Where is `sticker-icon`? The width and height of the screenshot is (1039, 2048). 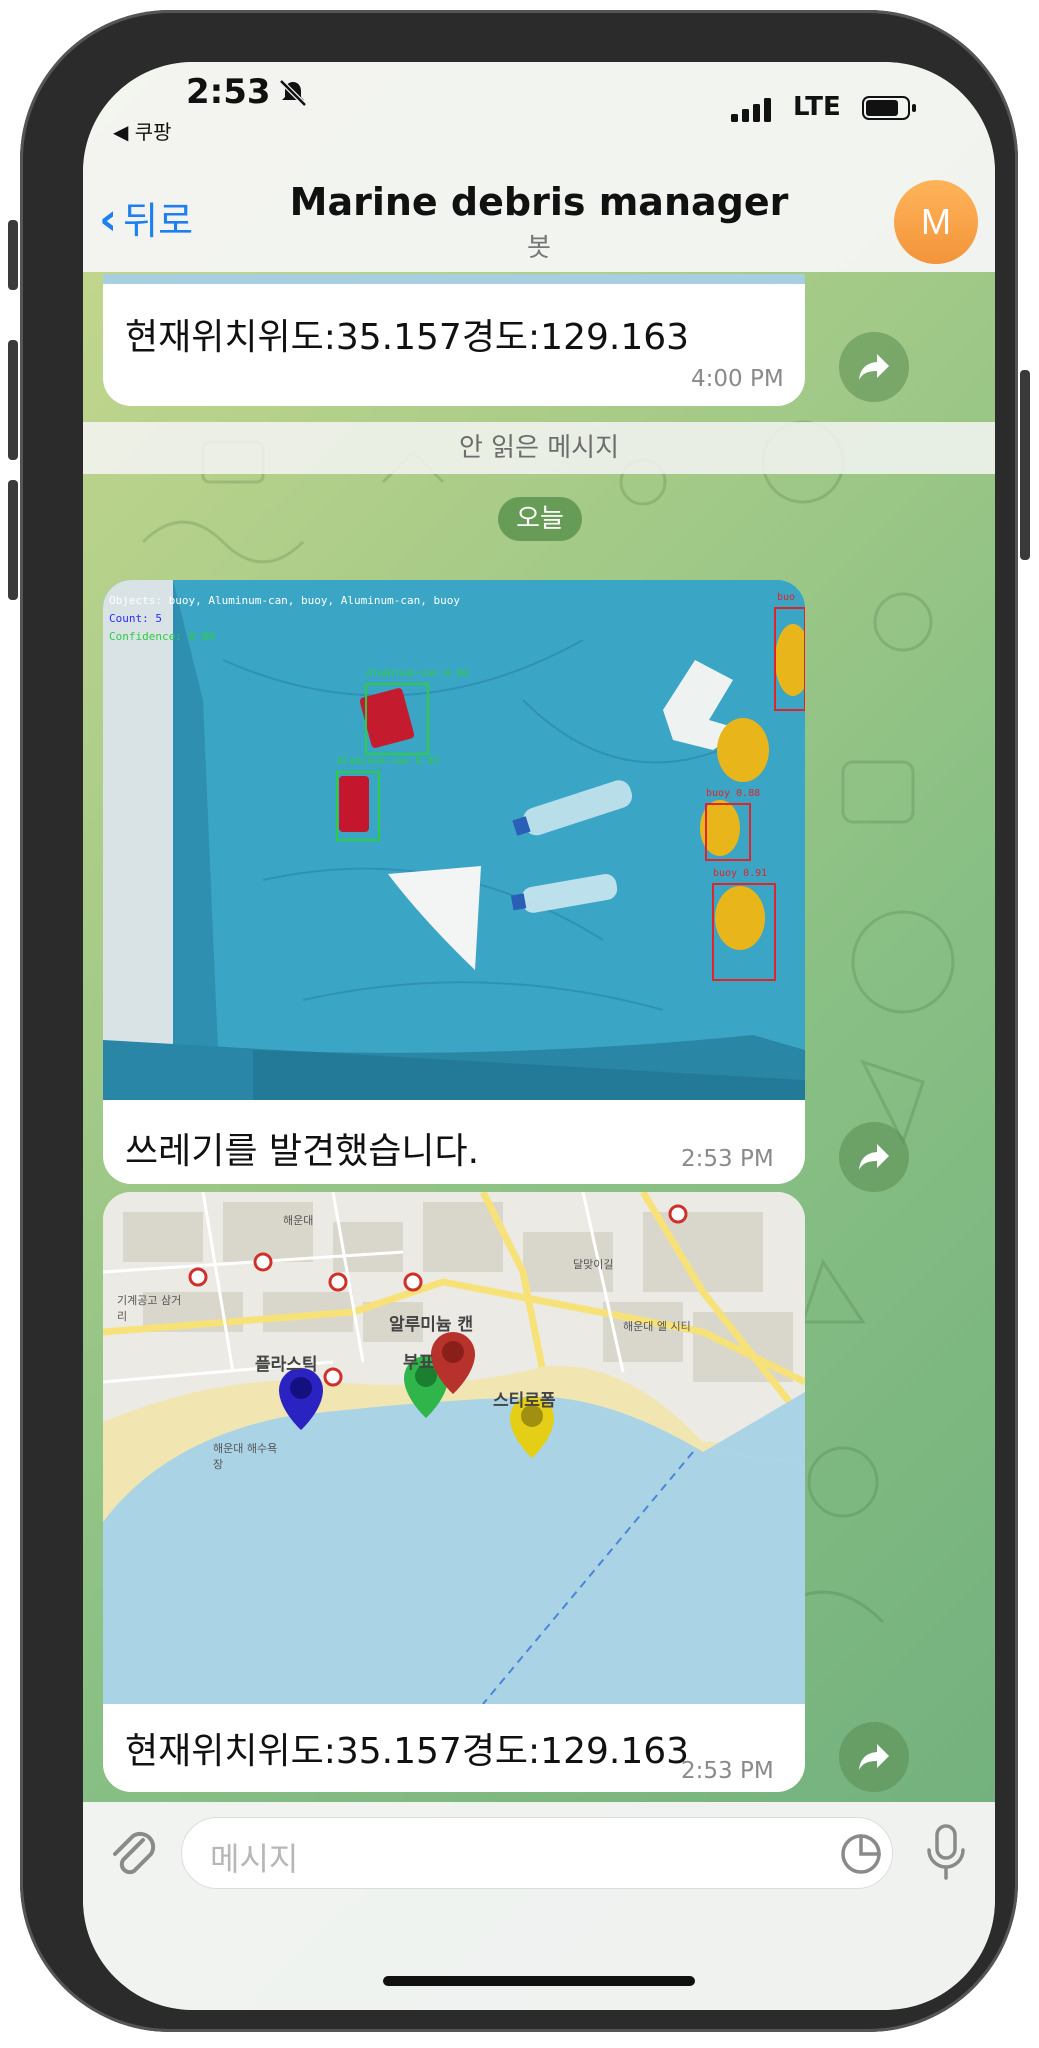
sticker-icon is located at coordinates (861, 1854).